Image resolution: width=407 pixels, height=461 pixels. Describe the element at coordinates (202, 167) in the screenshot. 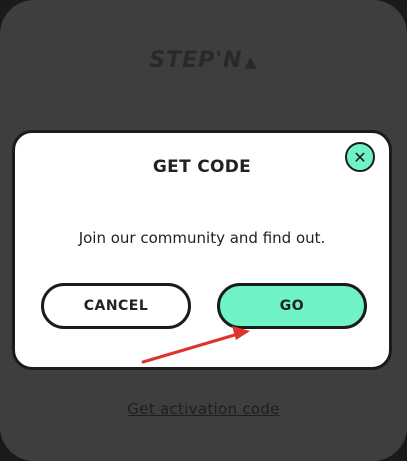

I see `dialog-title: GET CODE` at that location.